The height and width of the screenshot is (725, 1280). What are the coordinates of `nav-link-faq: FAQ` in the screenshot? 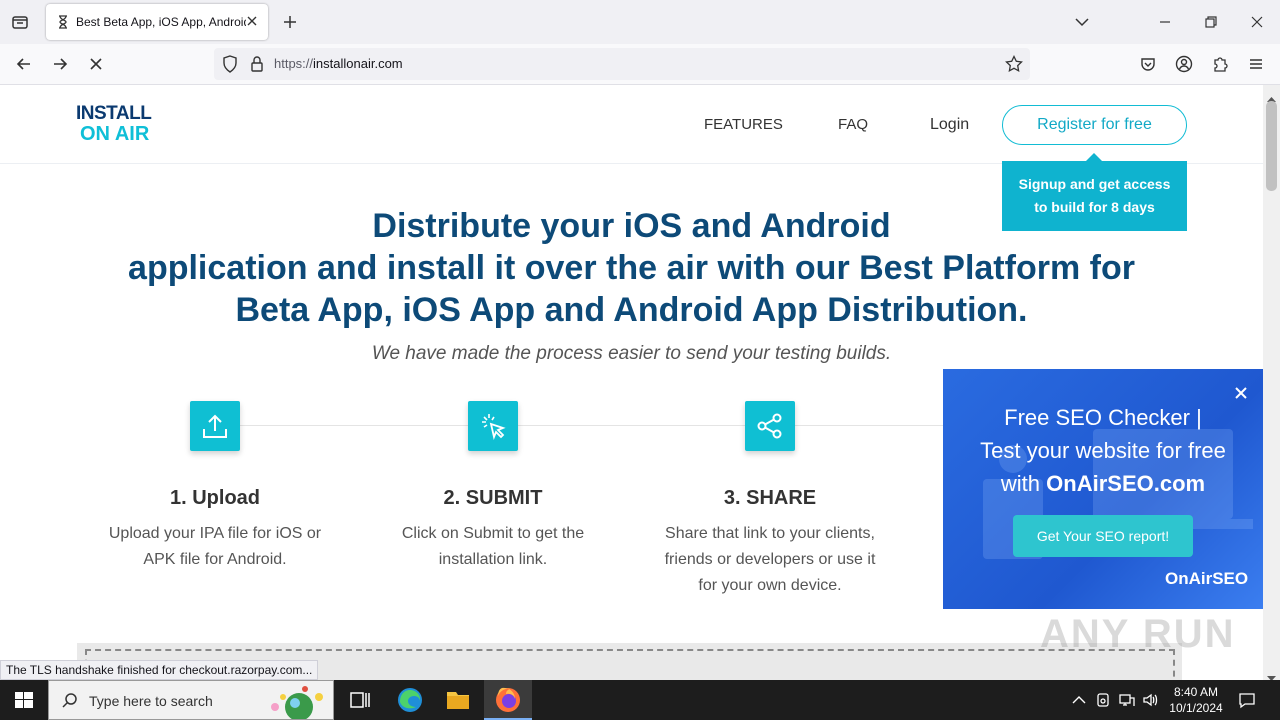 It's located at (853, 124).